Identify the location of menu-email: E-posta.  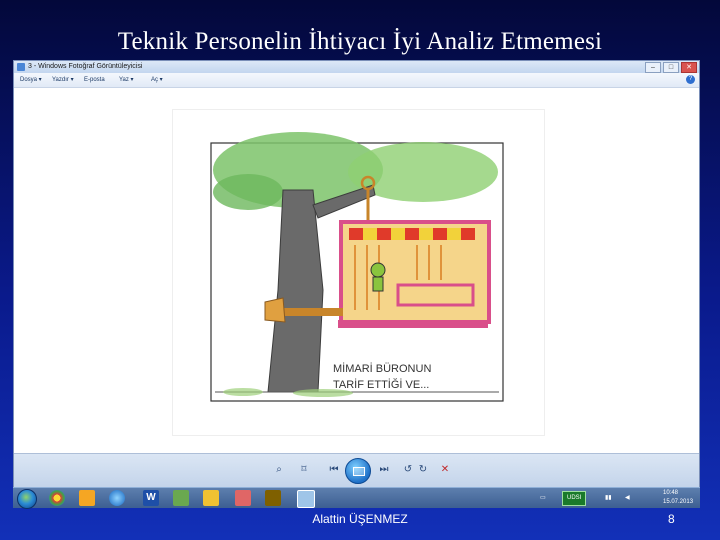
(94, 80).